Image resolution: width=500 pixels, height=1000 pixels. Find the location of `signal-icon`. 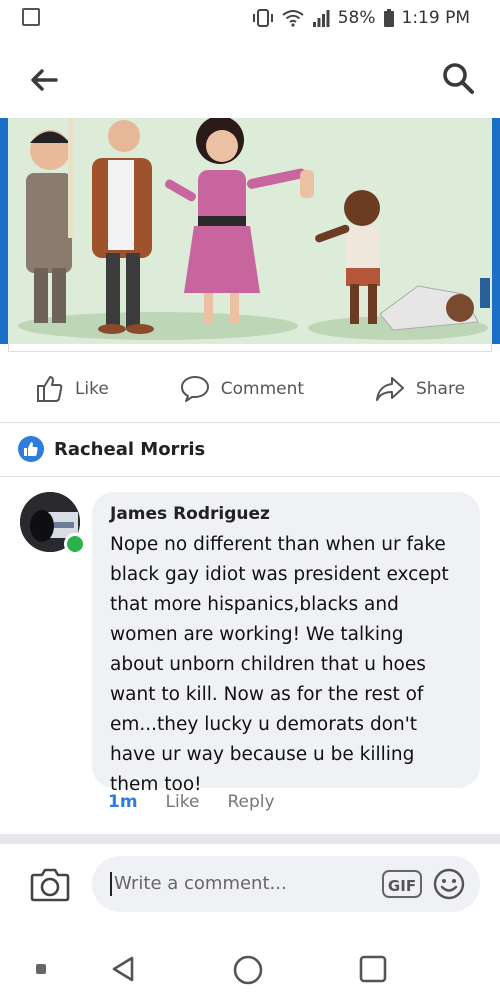

signal-icon is located at coordinates (321, 18).